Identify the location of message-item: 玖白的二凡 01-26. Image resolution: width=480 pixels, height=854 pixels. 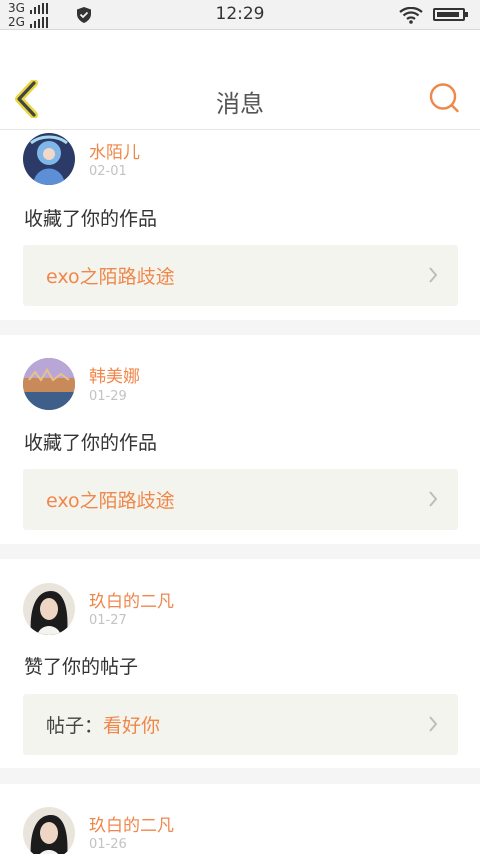
(240, 819).